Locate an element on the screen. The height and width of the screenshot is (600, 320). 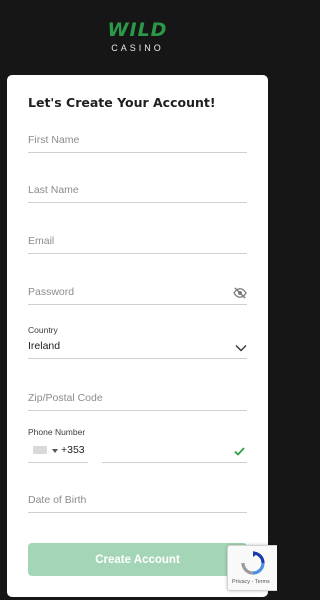
password-placeholder: Password is located at coordinates (51, 292).